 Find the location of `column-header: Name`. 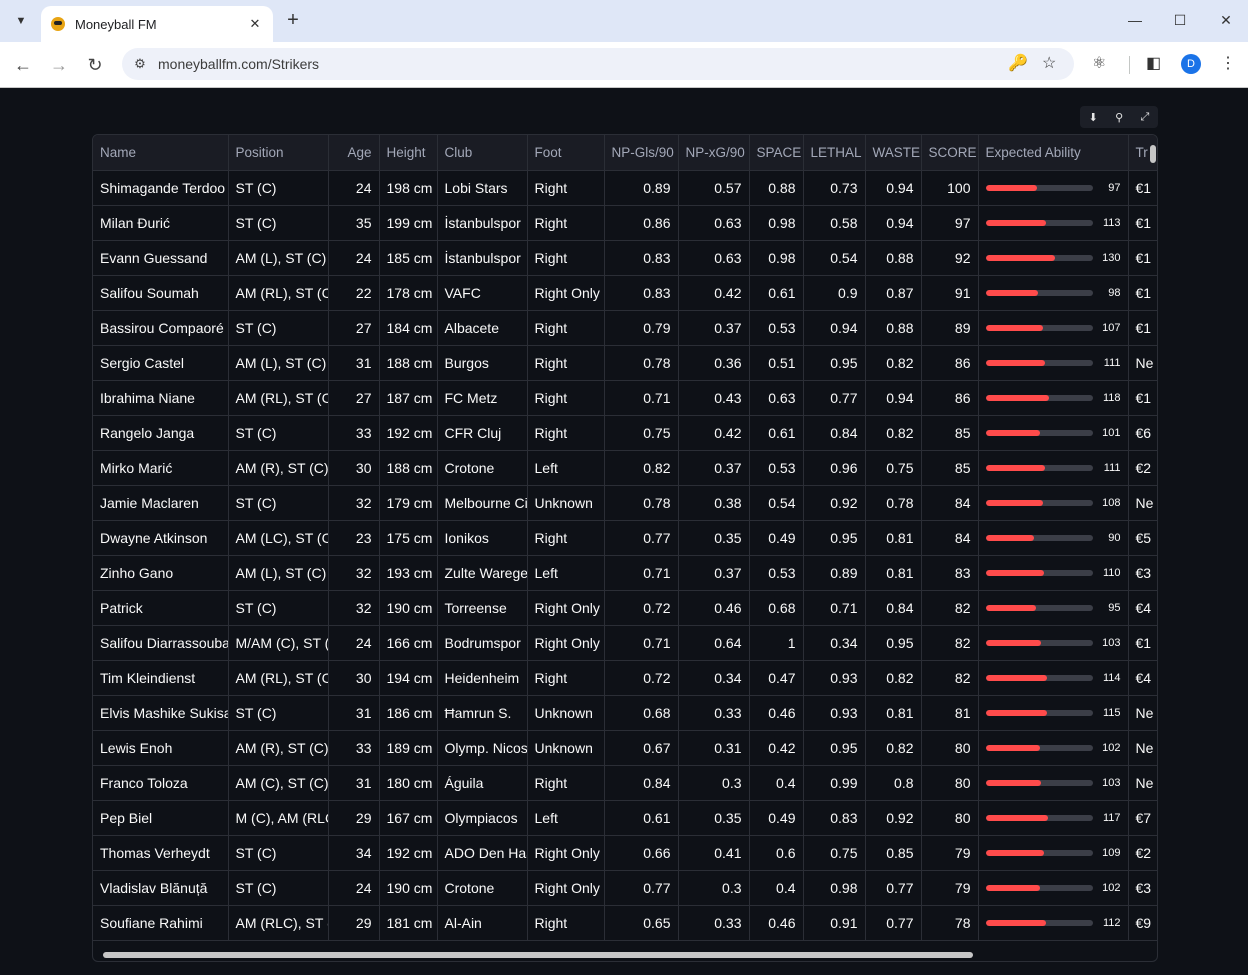

column-header: Name is located at coordinates (161, 153).